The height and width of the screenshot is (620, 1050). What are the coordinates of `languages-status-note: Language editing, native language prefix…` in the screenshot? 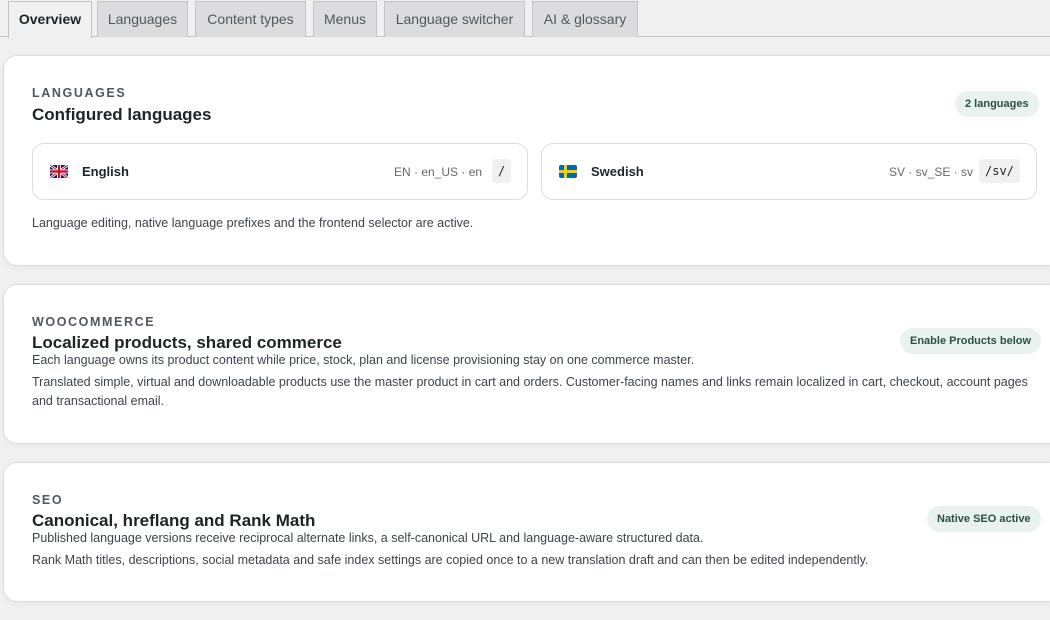 It's located at (253, 223).